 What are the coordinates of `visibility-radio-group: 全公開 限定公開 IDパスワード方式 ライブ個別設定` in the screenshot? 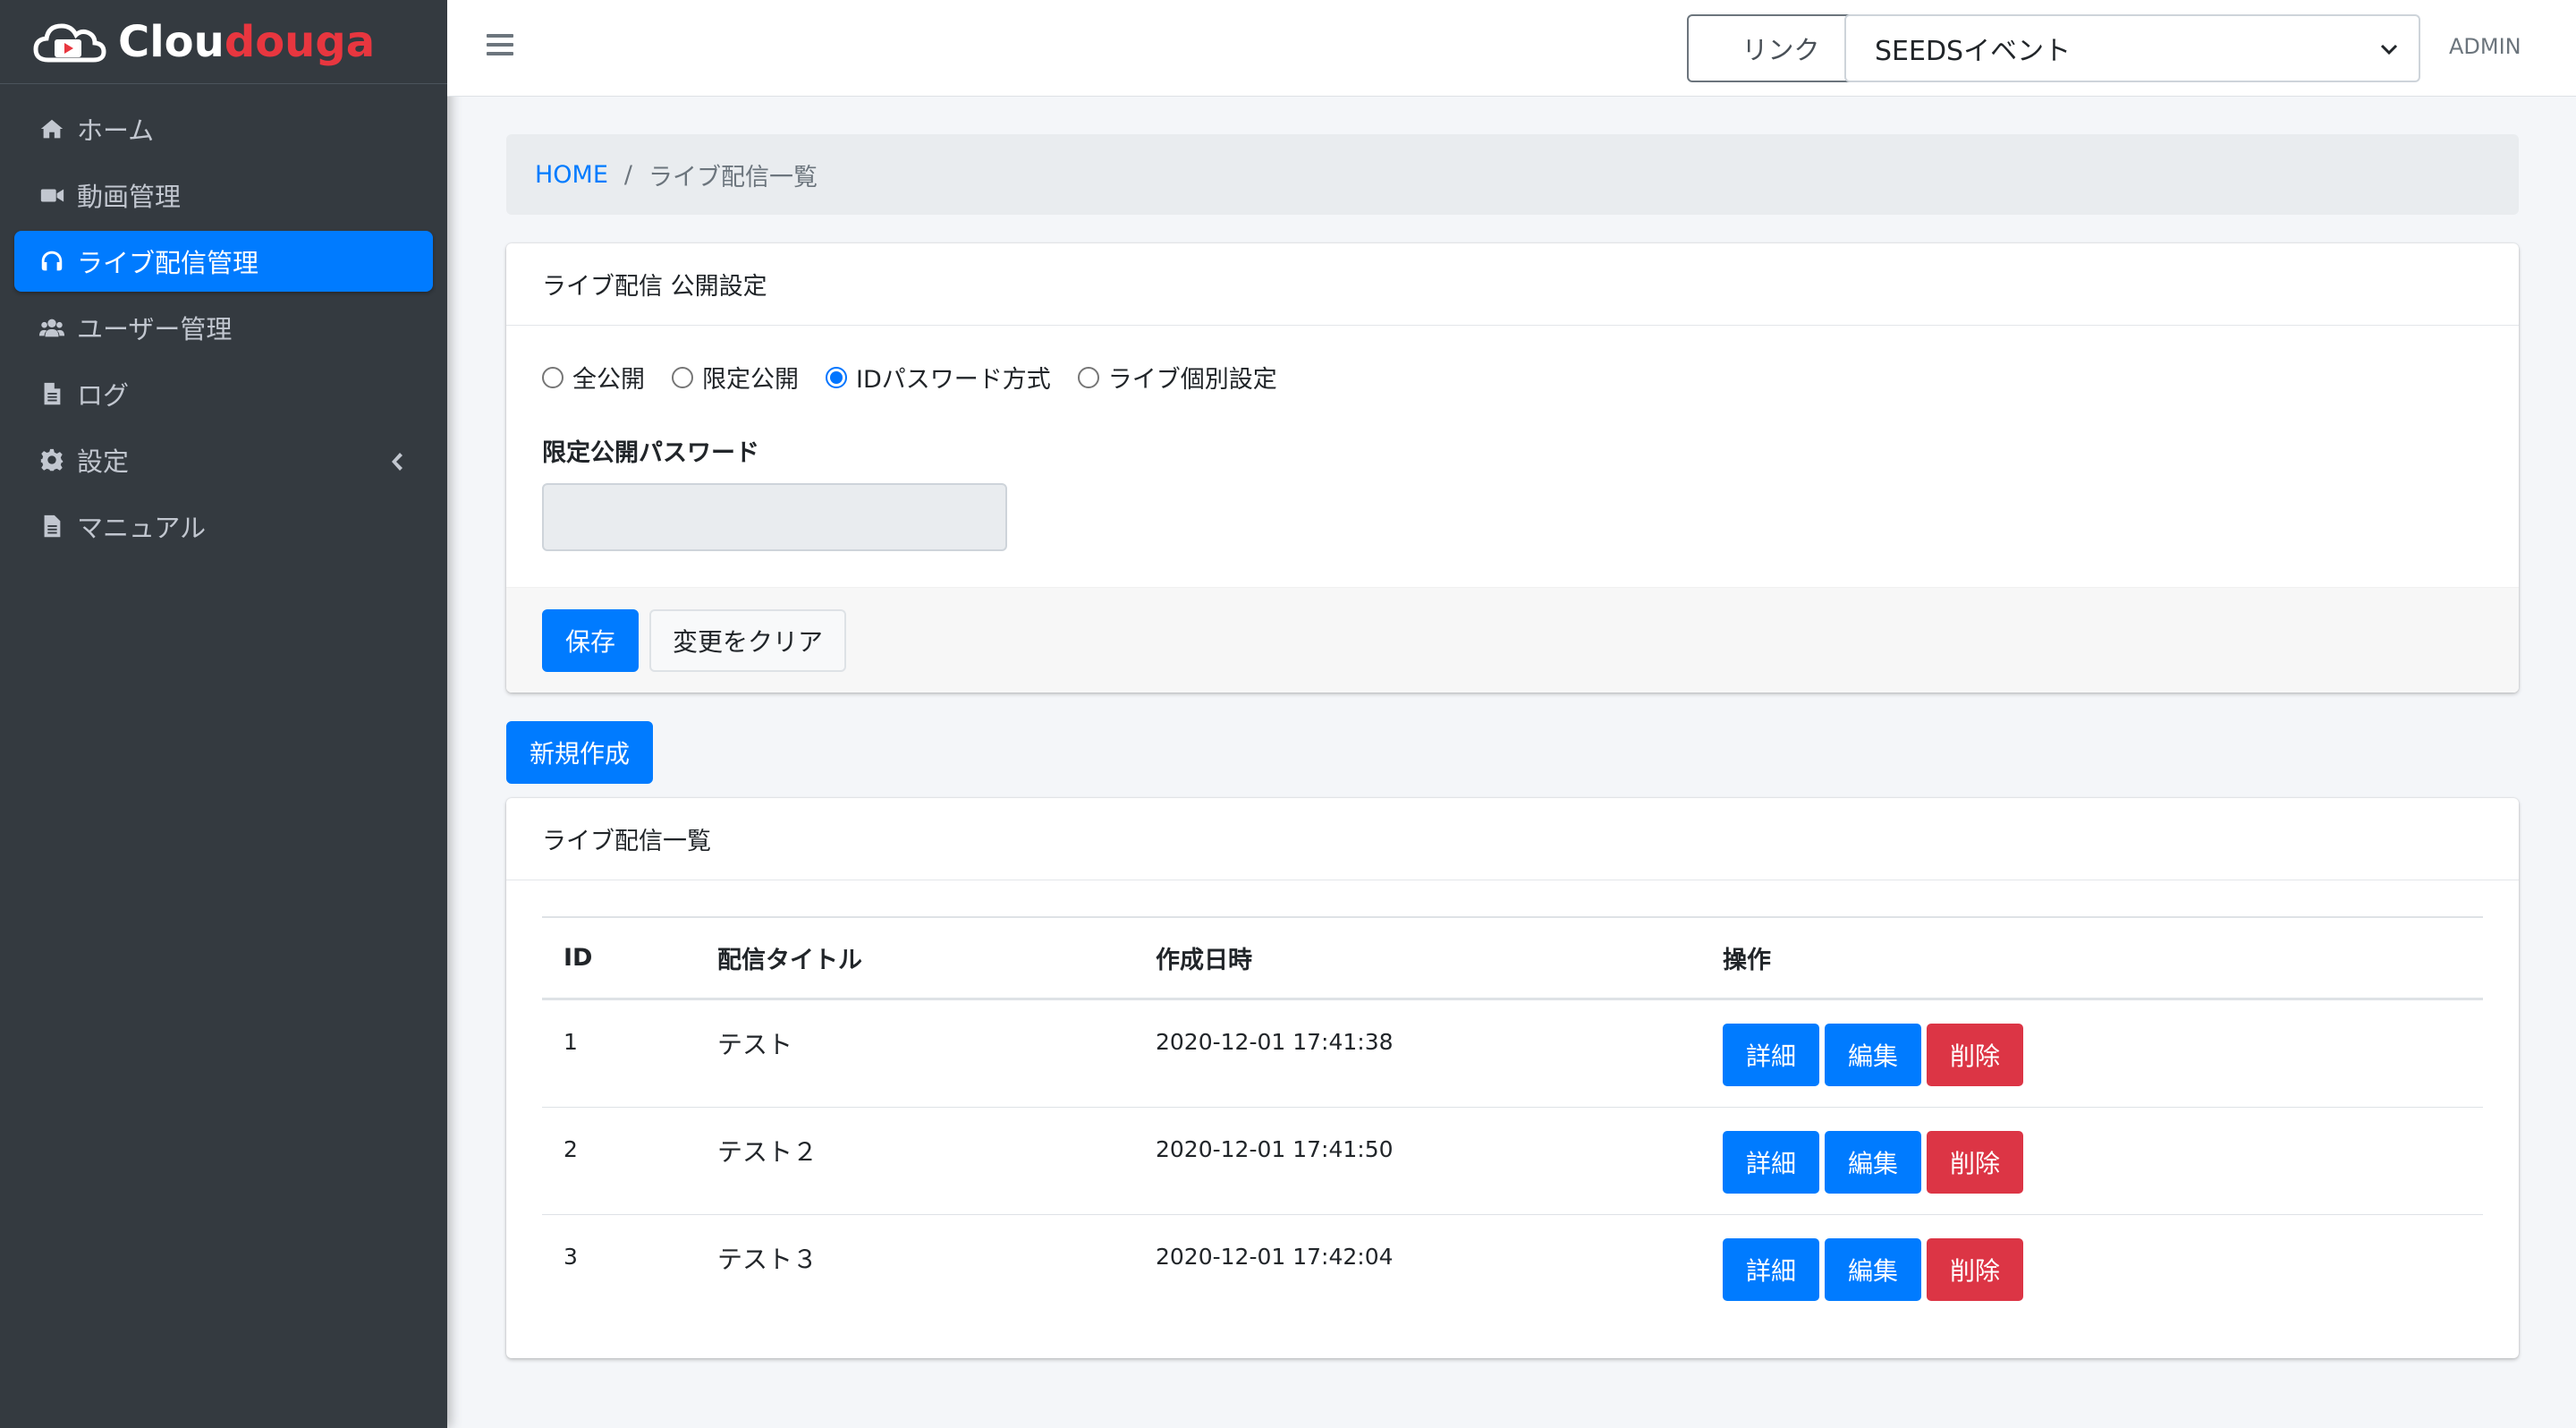 It's located at (923, 377).